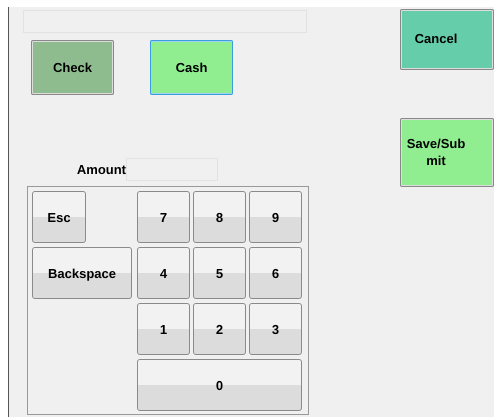  Describe the element at coordinates (219, 217) in the screenshot. I see `keypad-key: 8` at that location.